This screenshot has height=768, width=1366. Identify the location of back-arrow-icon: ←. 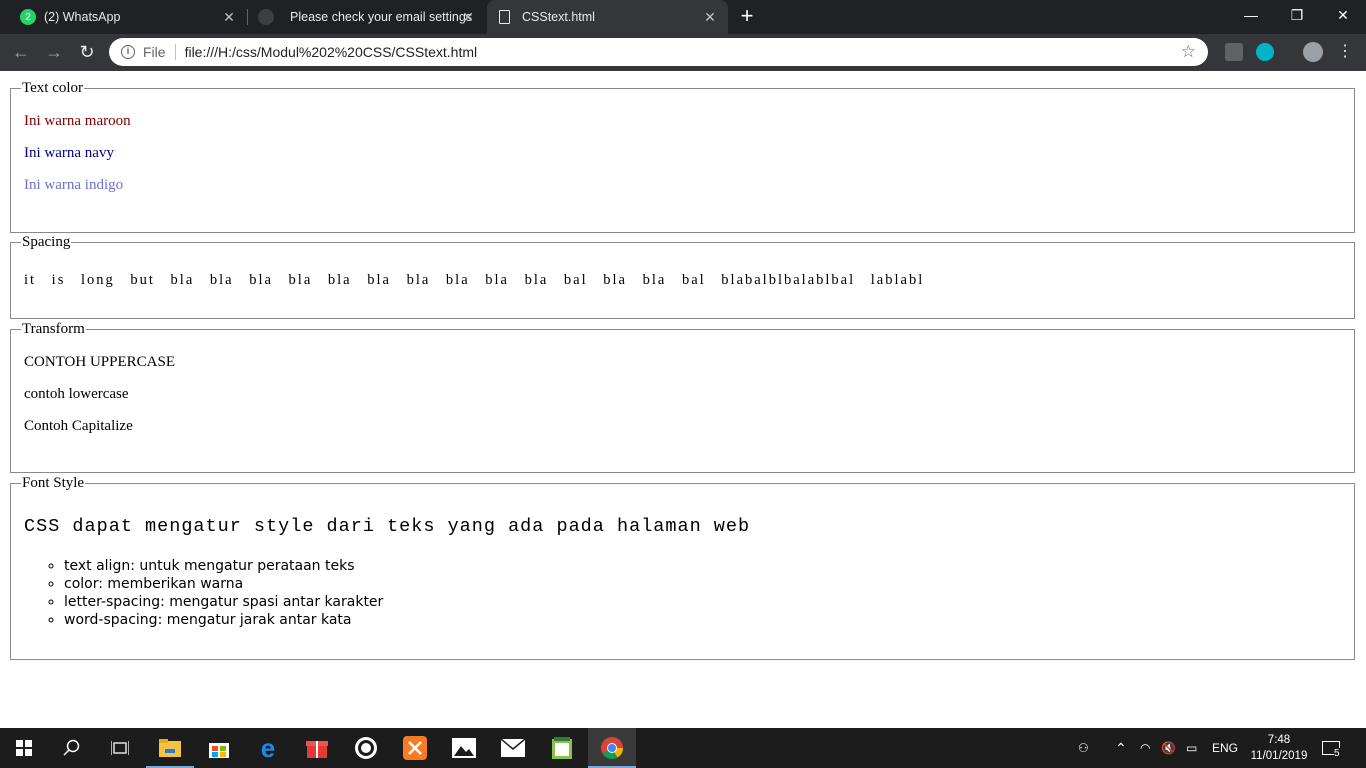
(21, 52).